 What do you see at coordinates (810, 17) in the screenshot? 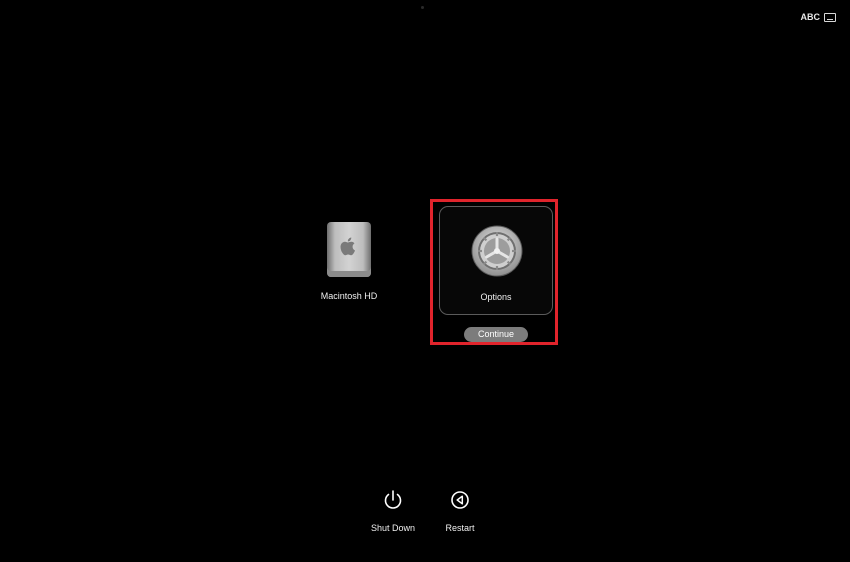
I see `input-source-label: ABC` at bounding box center [810, 17].